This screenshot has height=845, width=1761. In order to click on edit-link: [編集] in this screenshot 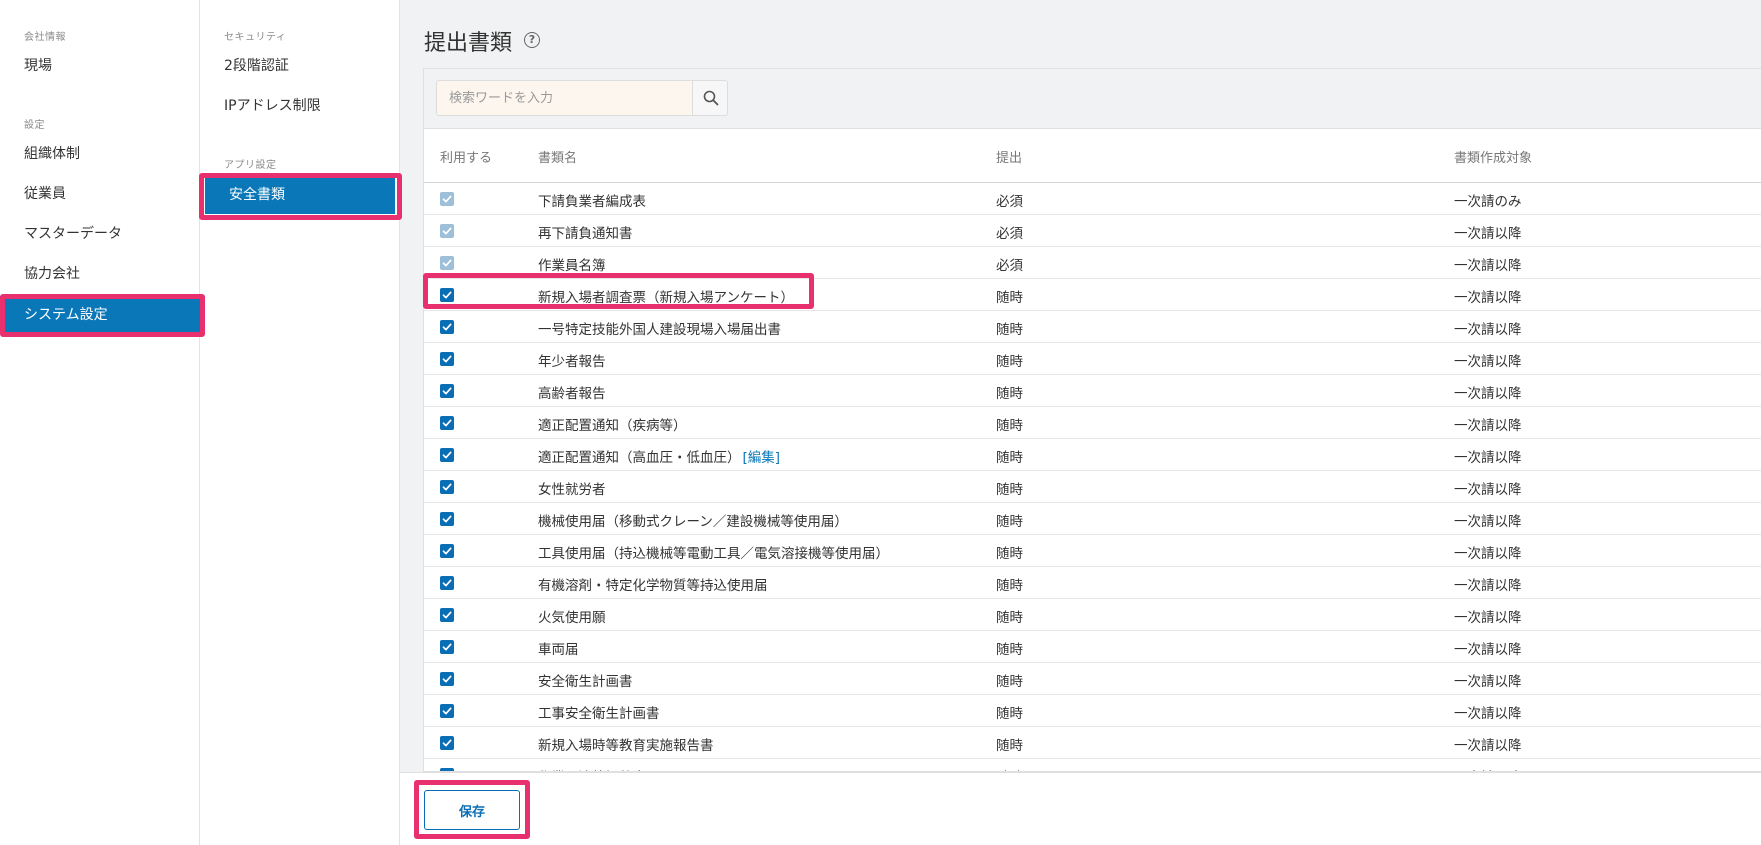, I will do `click(762, 458)`.